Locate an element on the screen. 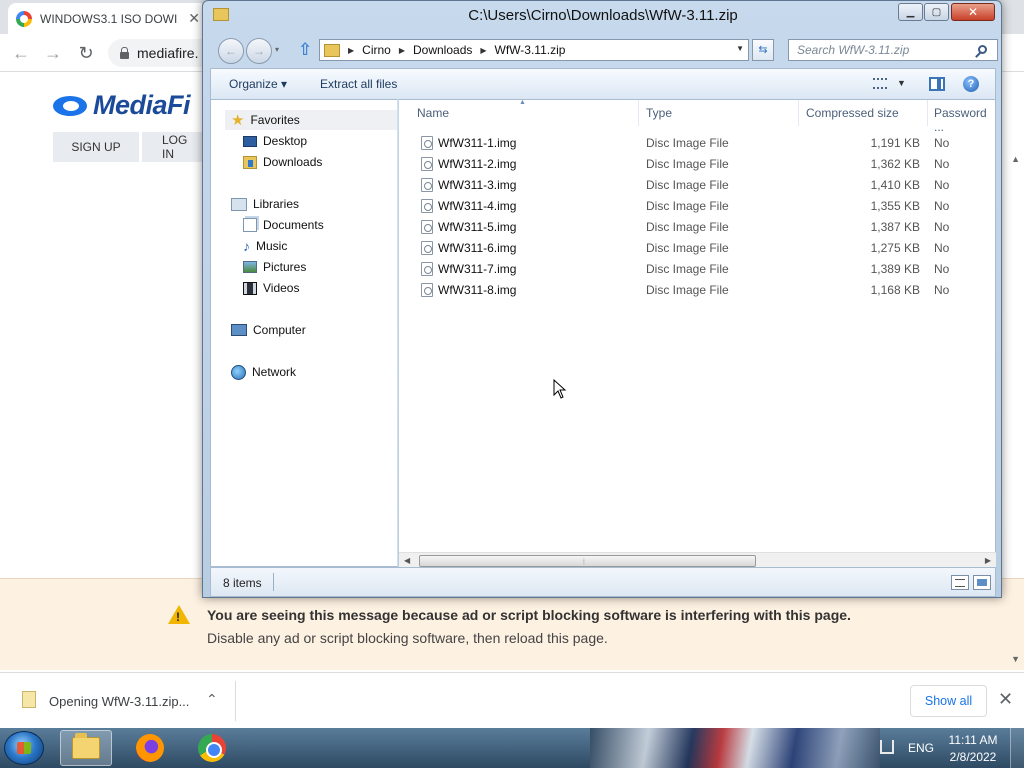 The width and height of the screenshot is (1024, 768). taskbar-firefox-button is located at coordinates (150, 748).